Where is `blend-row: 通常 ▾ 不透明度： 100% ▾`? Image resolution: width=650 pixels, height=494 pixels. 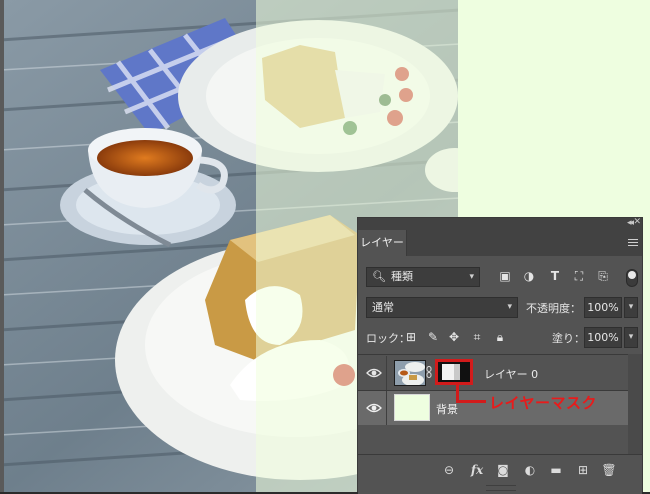 blend-row: 通常 ▾ 不透明度： 100% ▾ is located at coordinates (500, 308).